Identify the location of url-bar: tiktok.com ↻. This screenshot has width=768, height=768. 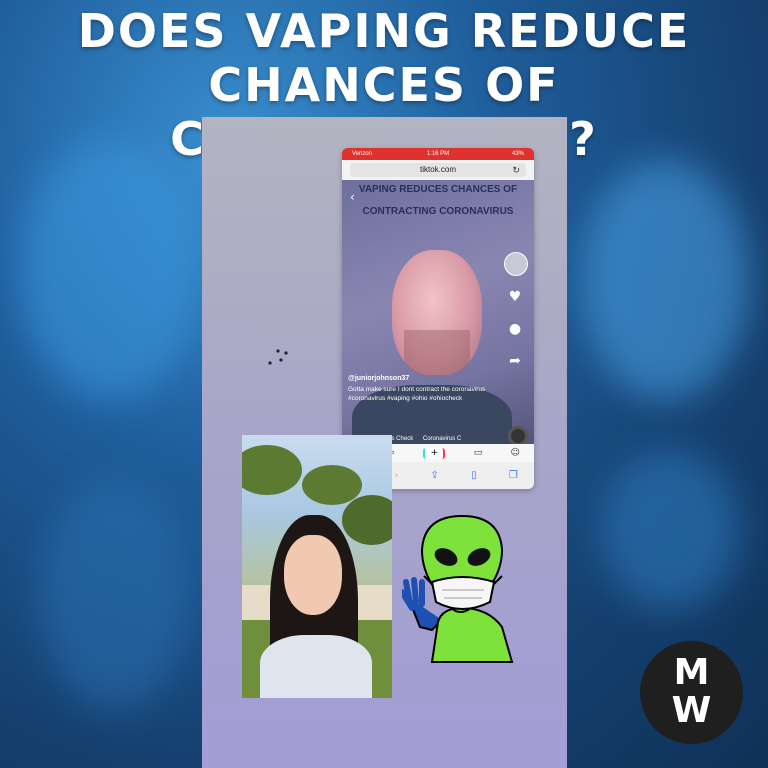
(438, 170).